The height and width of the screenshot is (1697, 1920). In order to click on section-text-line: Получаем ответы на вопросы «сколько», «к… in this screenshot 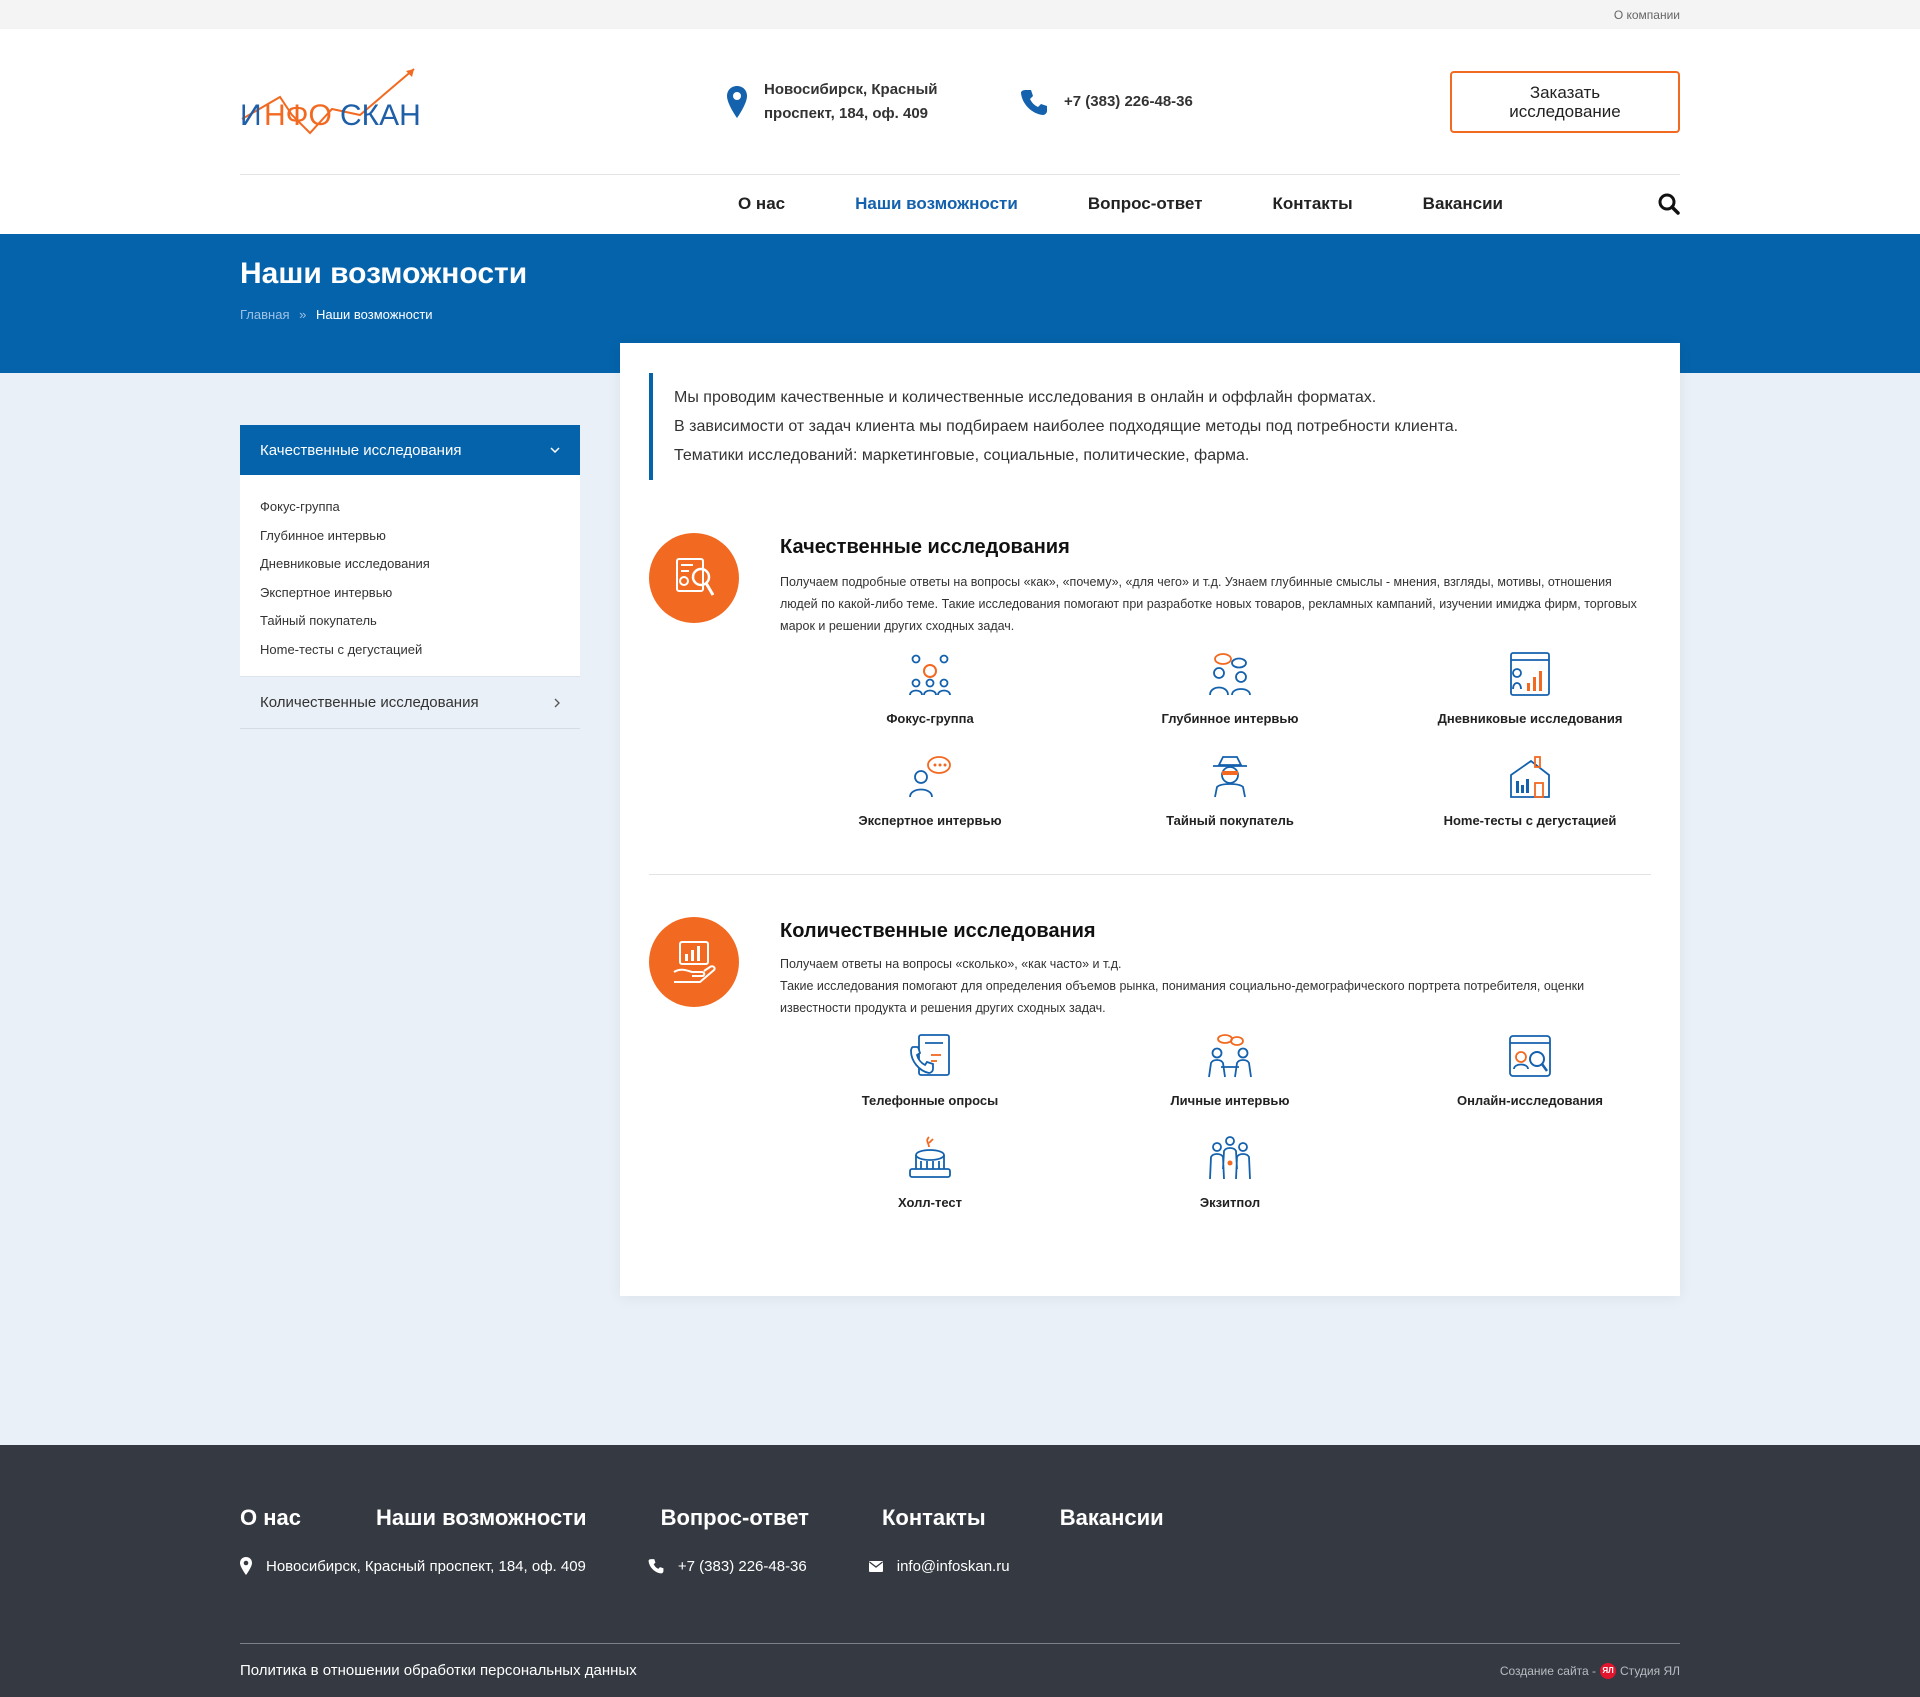, I will do `click(951, 964)`.